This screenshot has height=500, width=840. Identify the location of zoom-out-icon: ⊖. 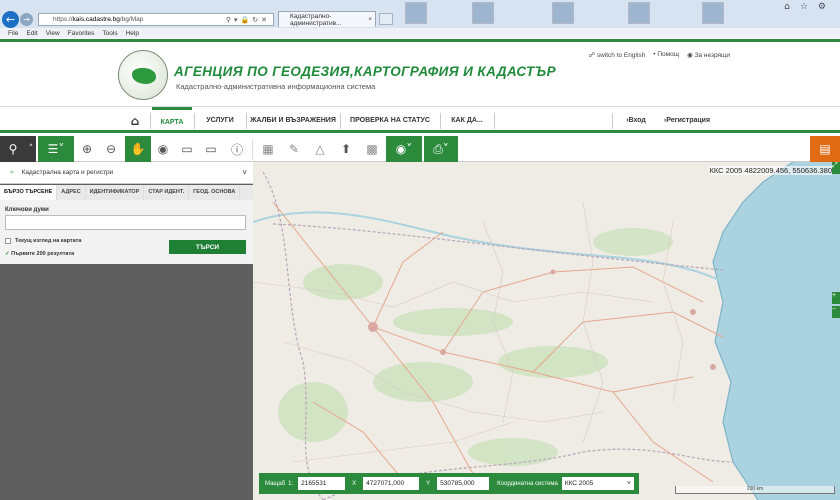
(111, 149).